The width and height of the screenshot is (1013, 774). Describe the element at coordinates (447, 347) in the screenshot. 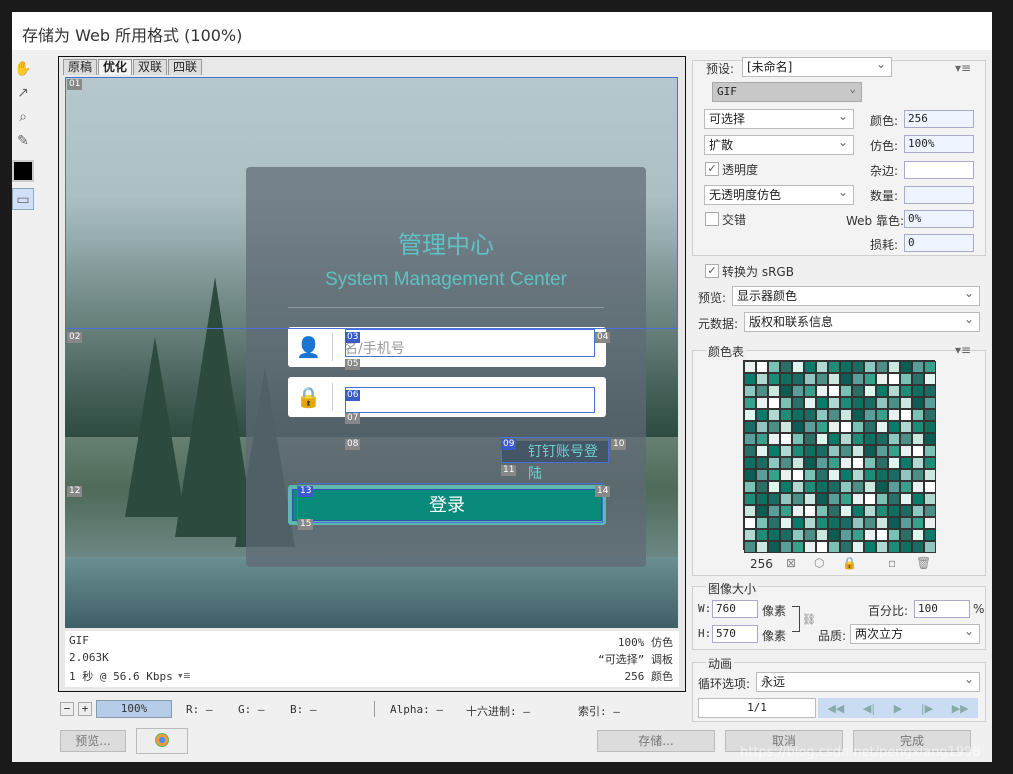

I see `username-field: 👤 名/手机号` at that location.